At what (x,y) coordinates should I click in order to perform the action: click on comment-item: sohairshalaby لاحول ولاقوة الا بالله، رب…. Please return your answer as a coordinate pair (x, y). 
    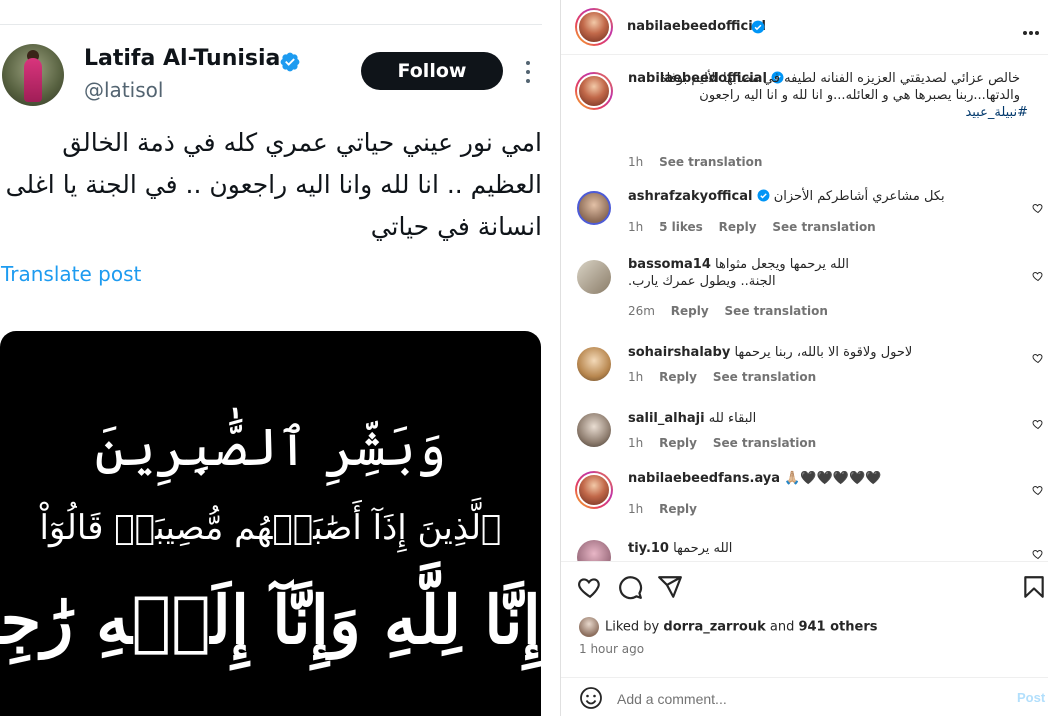
    Looking at the image, I should click on (804, 369).